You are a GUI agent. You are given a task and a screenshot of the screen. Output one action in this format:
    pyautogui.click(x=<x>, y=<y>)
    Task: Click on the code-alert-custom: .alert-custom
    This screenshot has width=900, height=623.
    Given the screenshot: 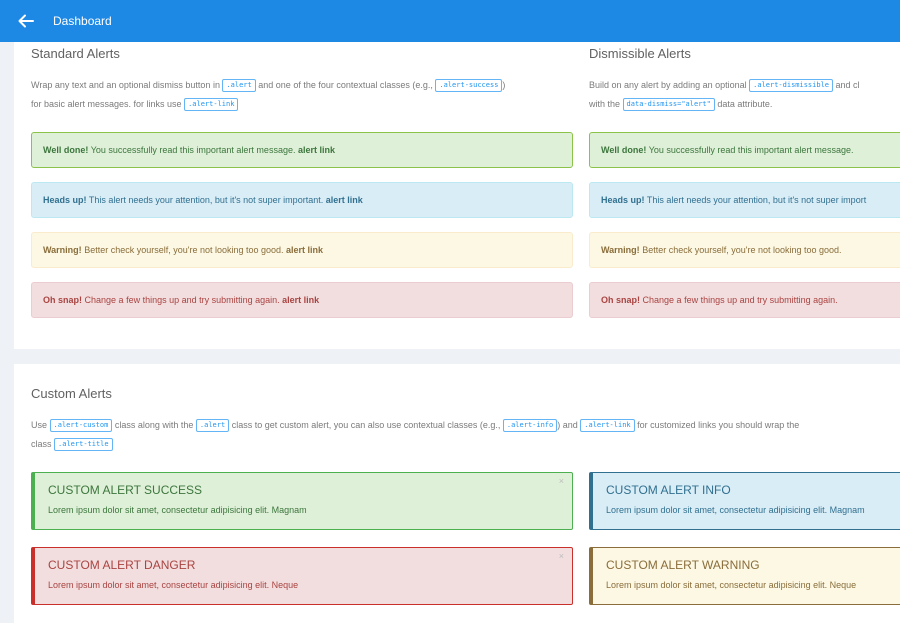 What is the action you would take?
    pyautogui.click(x=81, y=425)
    